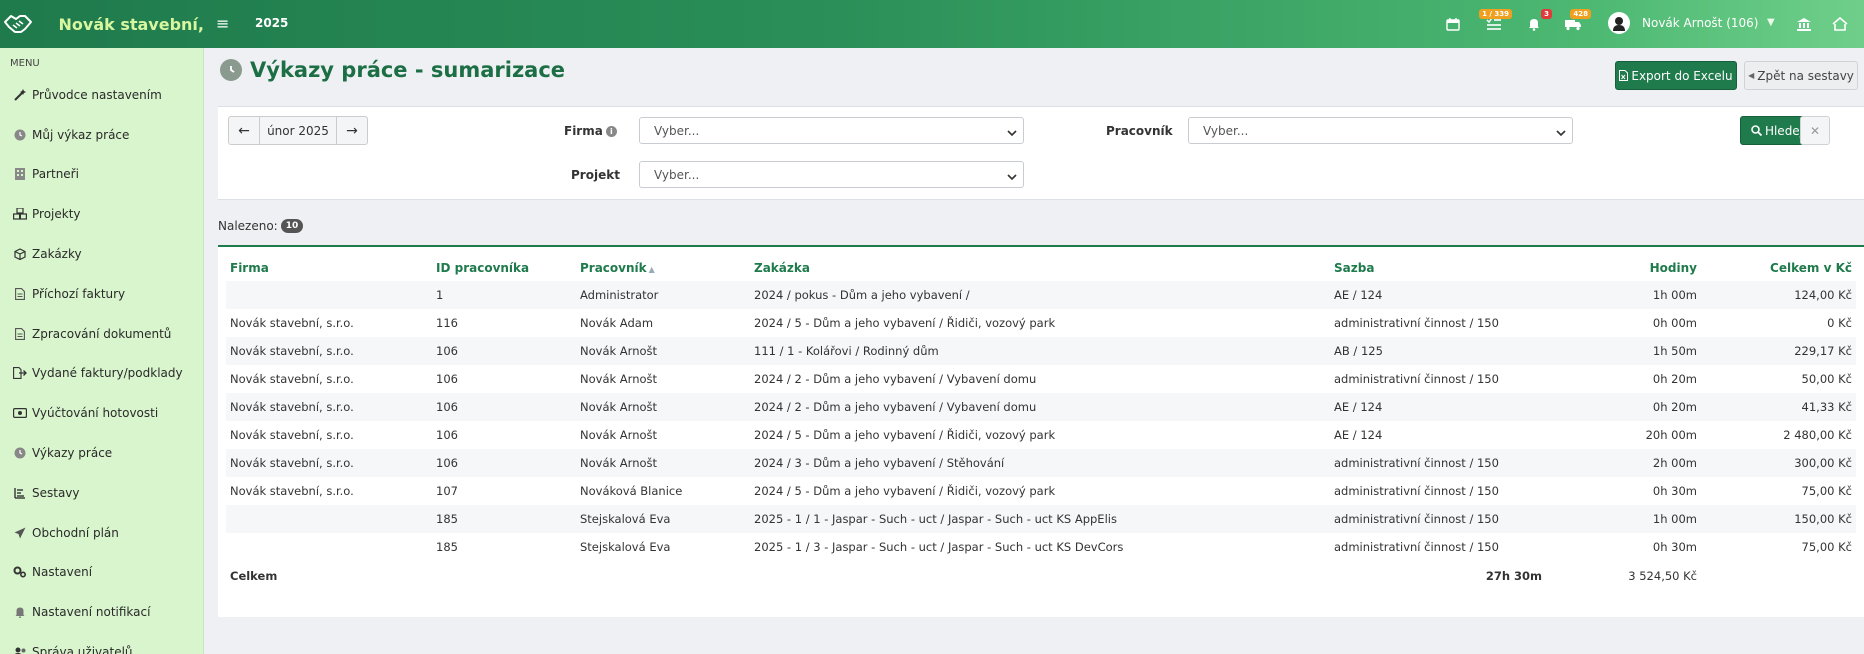 The width and height of the screenshot is (1864, 654). What do you see at coordinates (107, 373) in the screenshot?
I see `sidebar-item-label: Vydané faktury/podklady` at bounding box center [107, 373].